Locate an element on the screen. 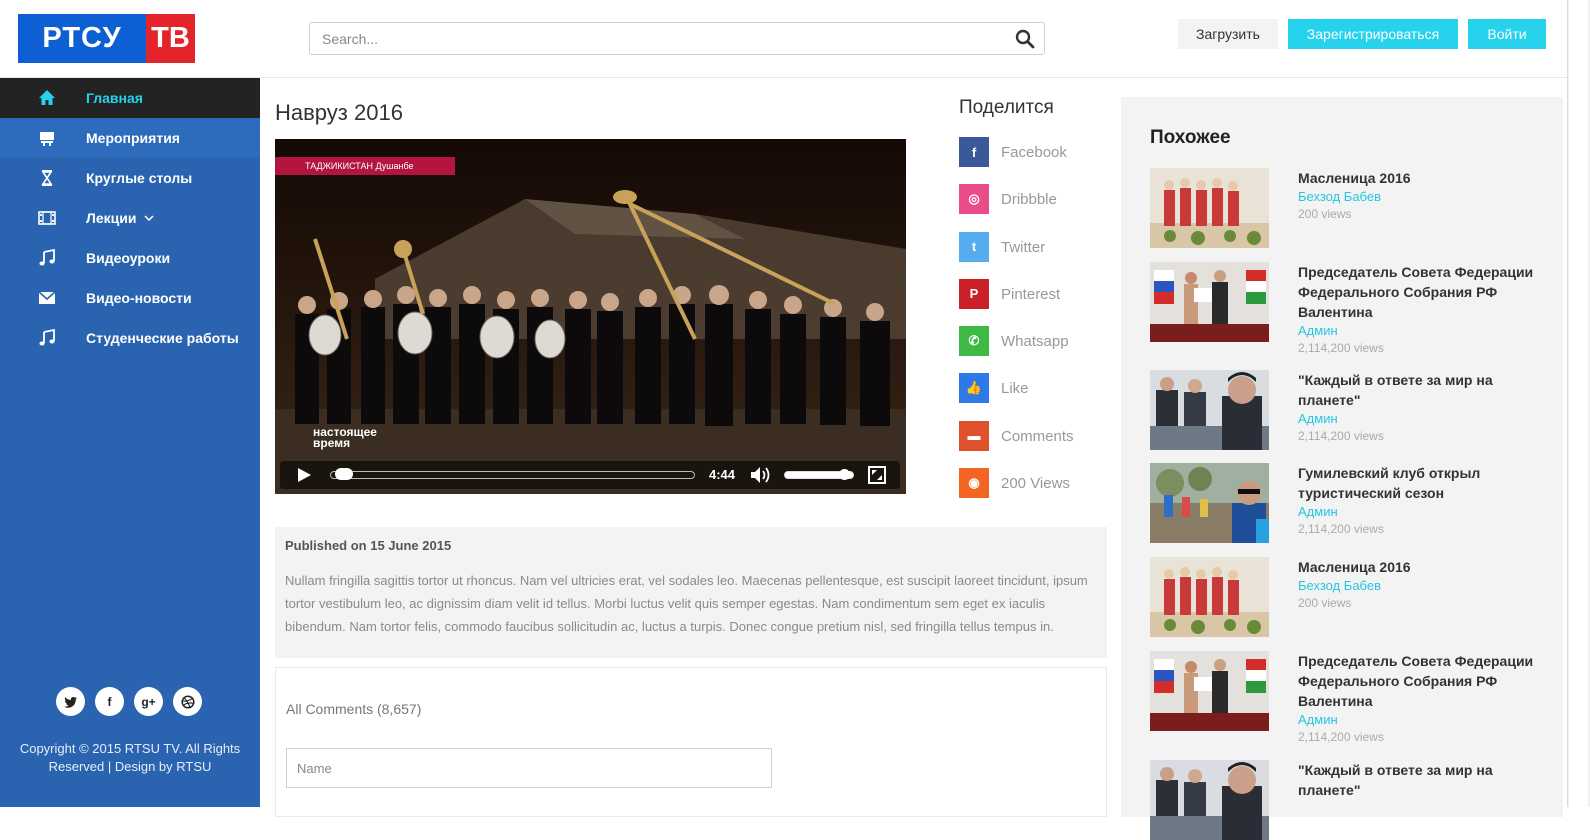 The width and height of the screenshot is (1590, 840). register-button: Зарегистрироваться is located at coordinates (1373, 34).